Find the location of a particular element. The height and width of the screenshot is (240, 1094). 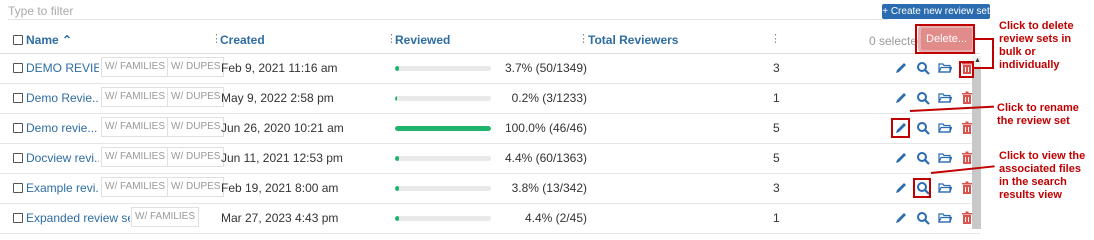

callout-rename: Click to rename the review set is located at coordinates (1038, 114).